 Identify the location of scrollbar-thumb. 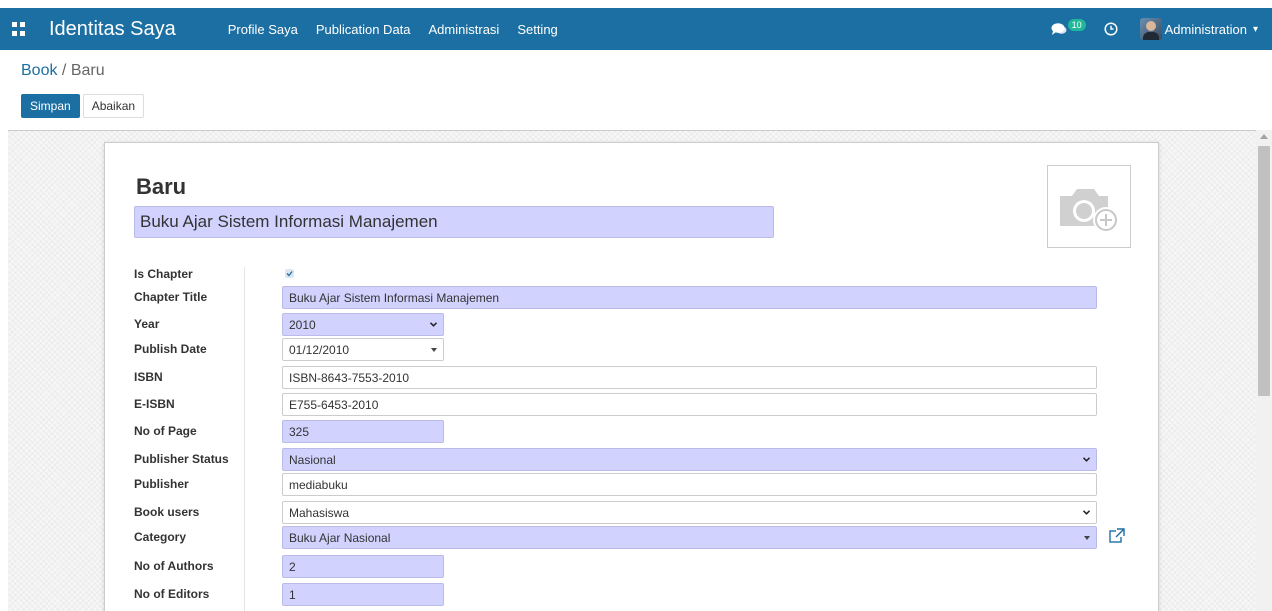
(1264, 271).